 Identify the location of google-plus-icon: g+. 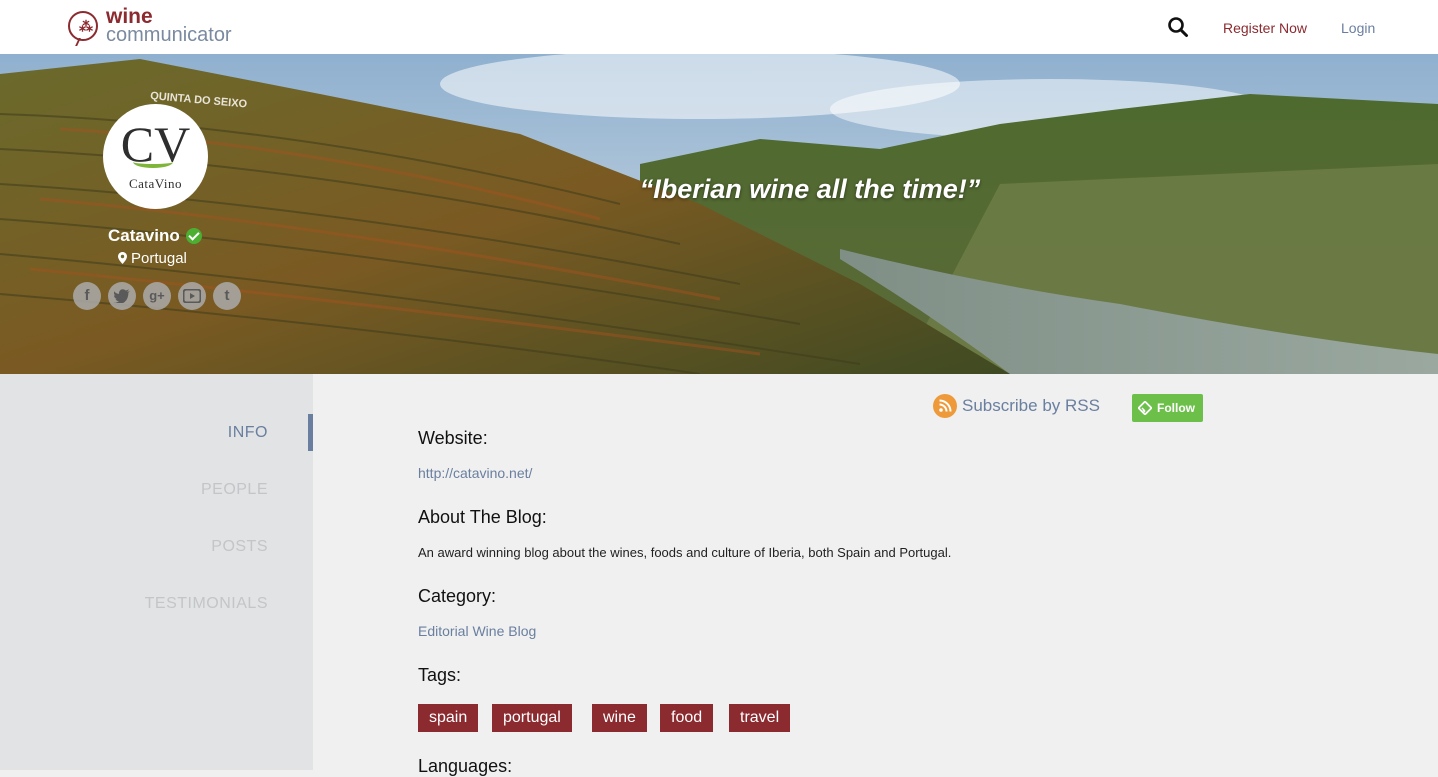
(157, 296).